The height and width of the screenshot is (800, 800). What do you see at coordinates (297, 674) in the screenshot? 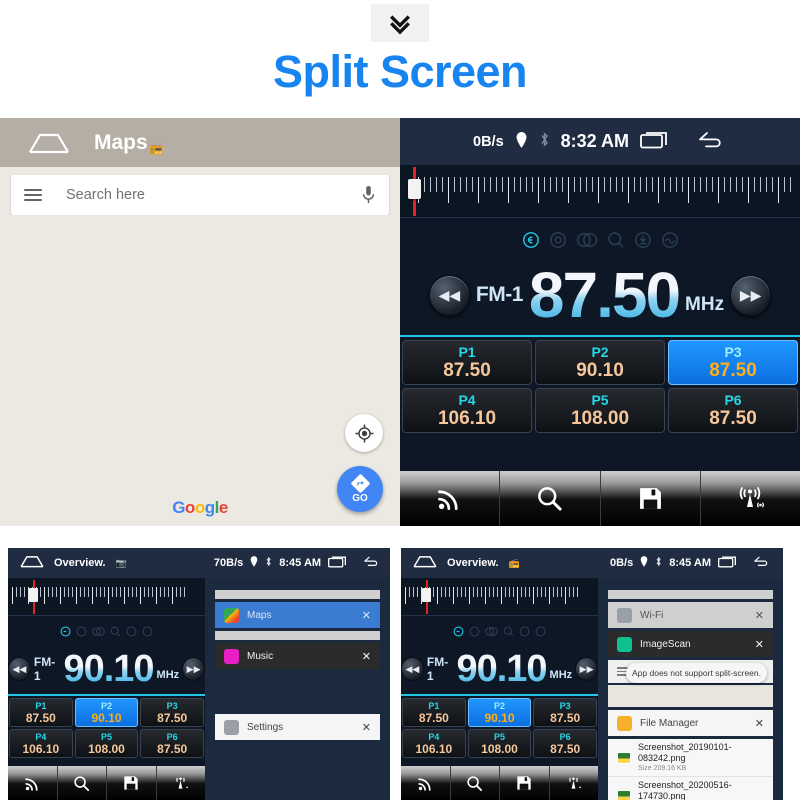
I see `thumb-recents-pane: 70B/s 8:45 AM Maps ✕ Music ✕ Settings ✕` at bounding box center [297, 674].